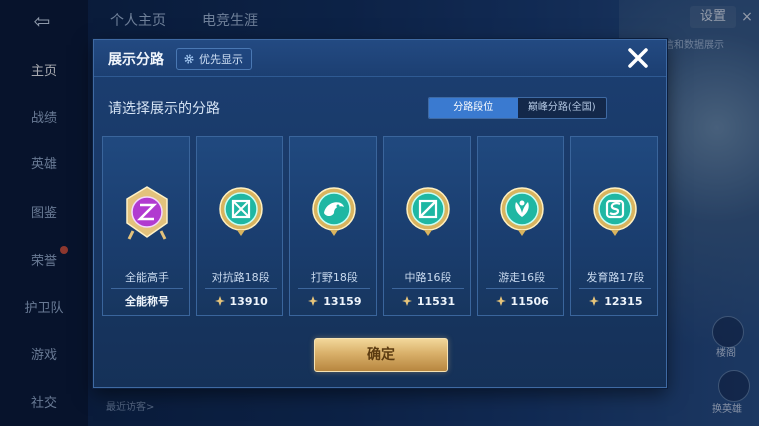 This screenshot has width=759, height=426. Describe the element at coordinates (521, 211) in the screenshot. I see `roam-emblem-icon` at that location.